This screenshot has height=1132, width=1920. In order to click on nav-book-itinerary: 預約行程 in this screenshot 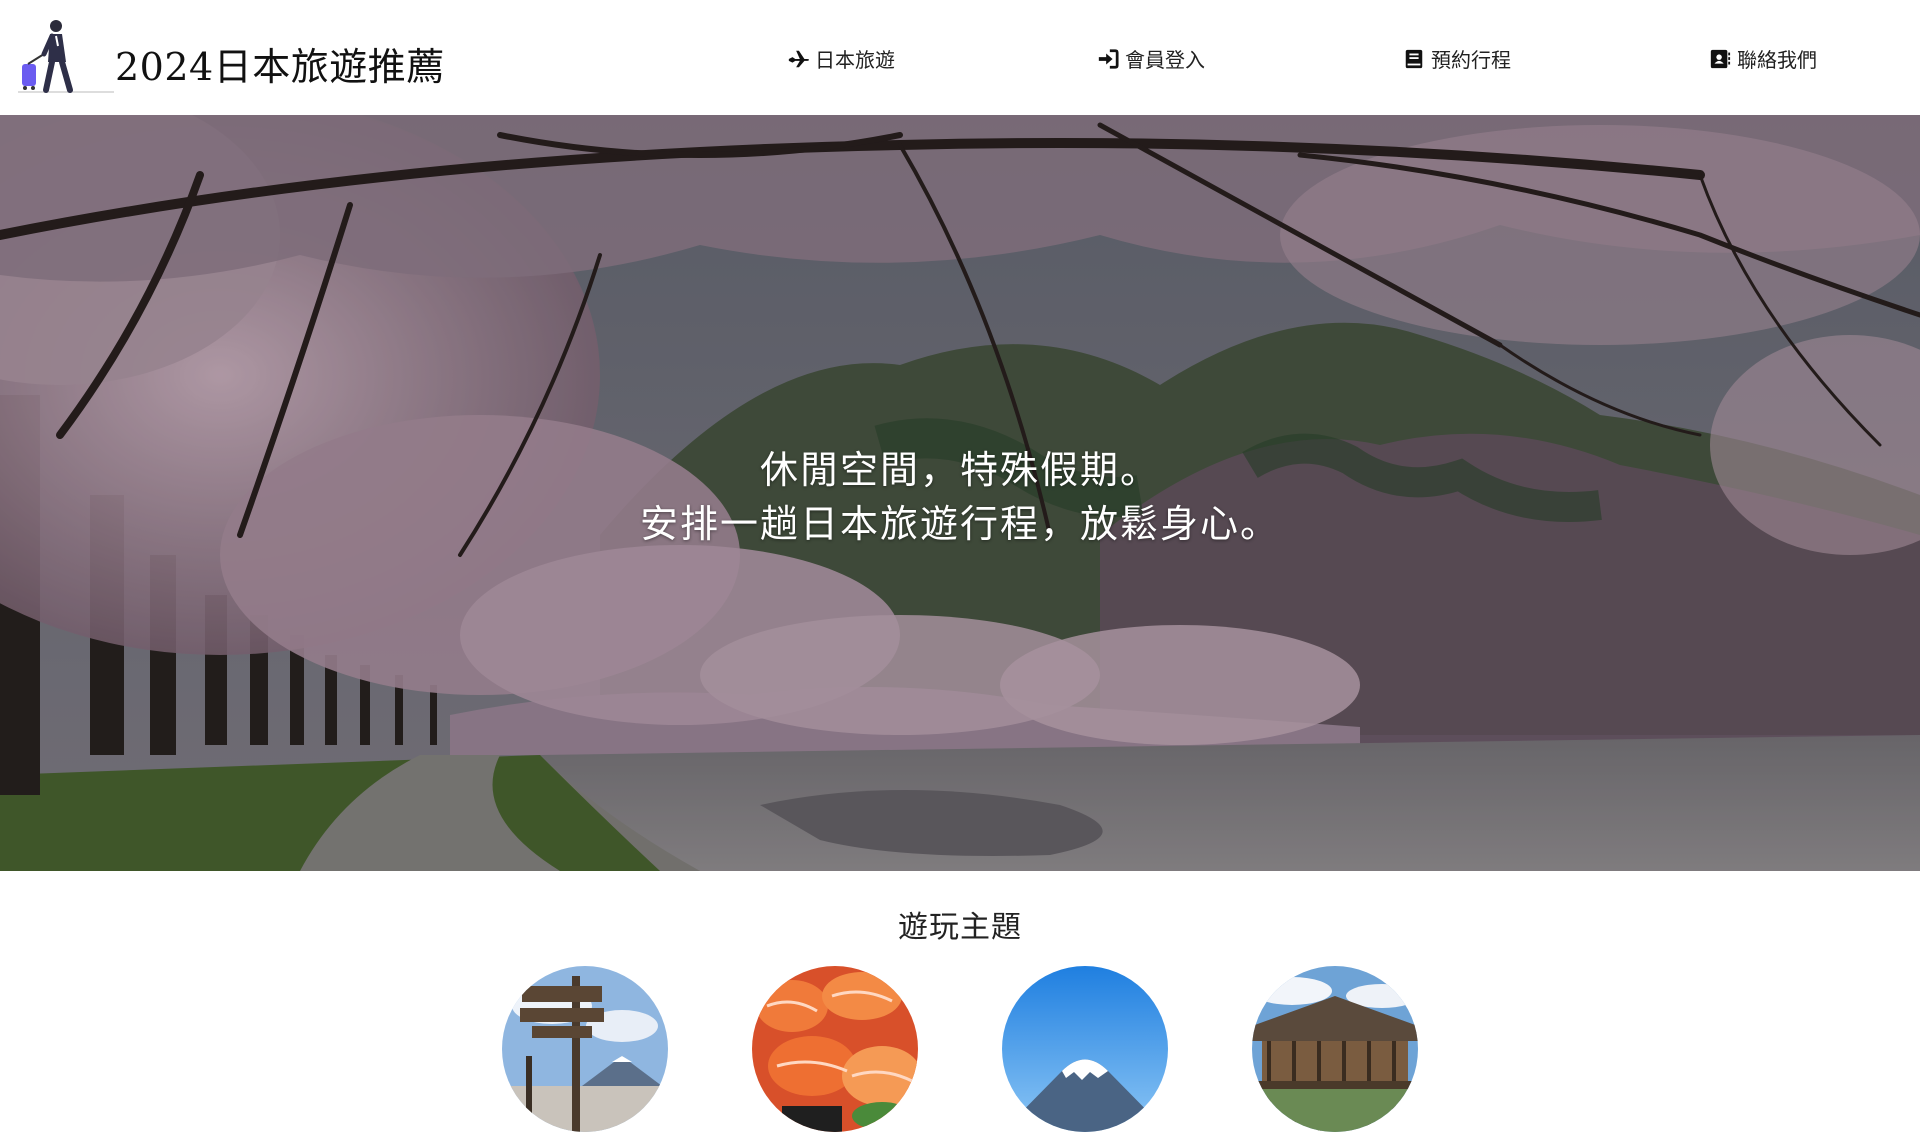, I will do `click(1457, 58)`.